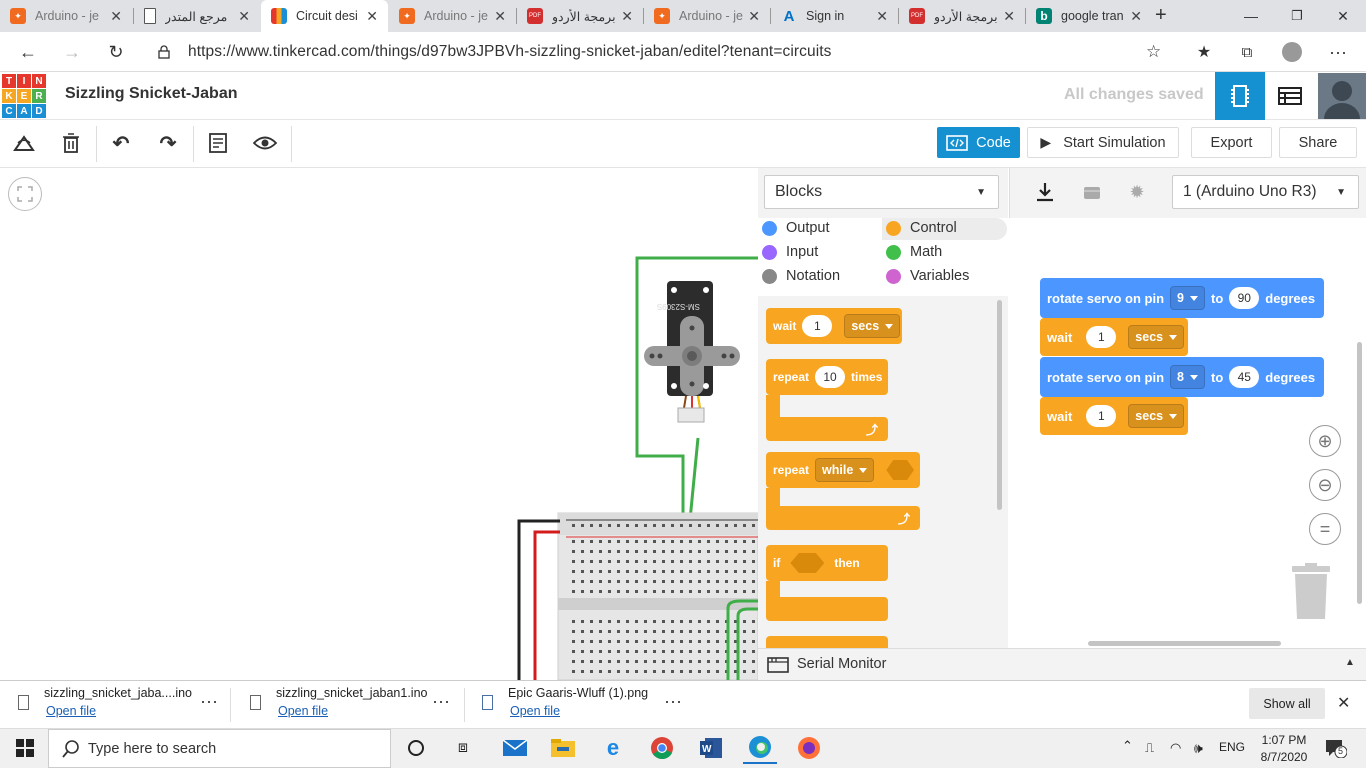  What do you see at coordinates (1336, 750) in the screenshot?
I see `notifications-icon: 5` at bounding box center [1336, 750].